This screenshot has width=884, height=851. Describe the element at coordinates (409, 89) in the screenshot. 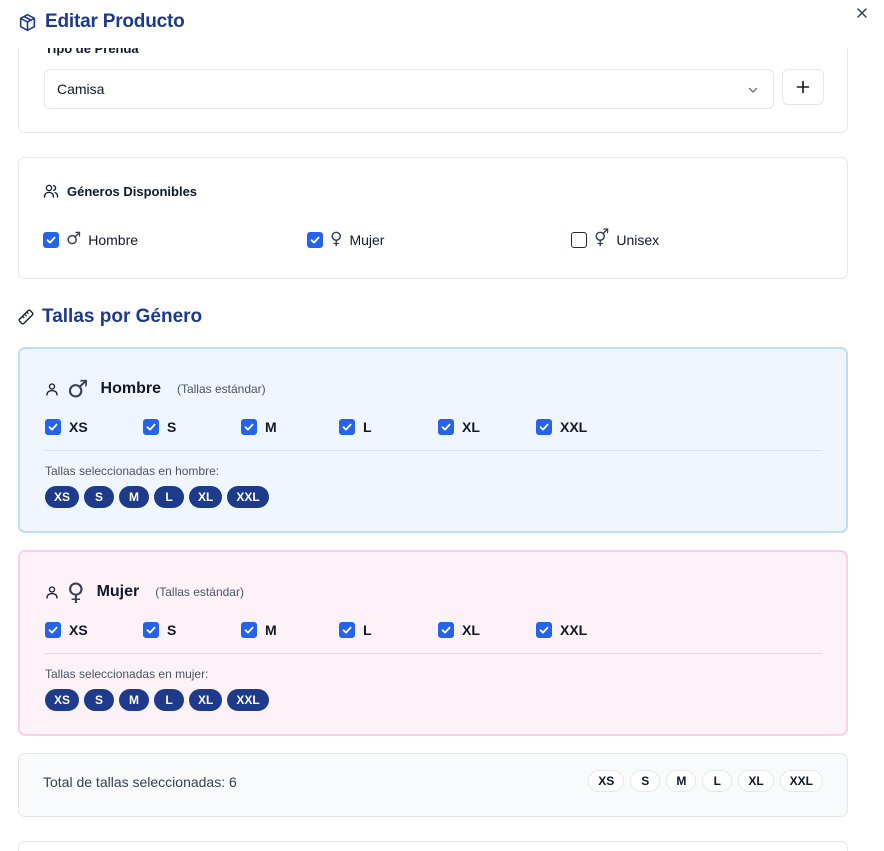

I see `tipo-prenda-select: Camisa` at that location.